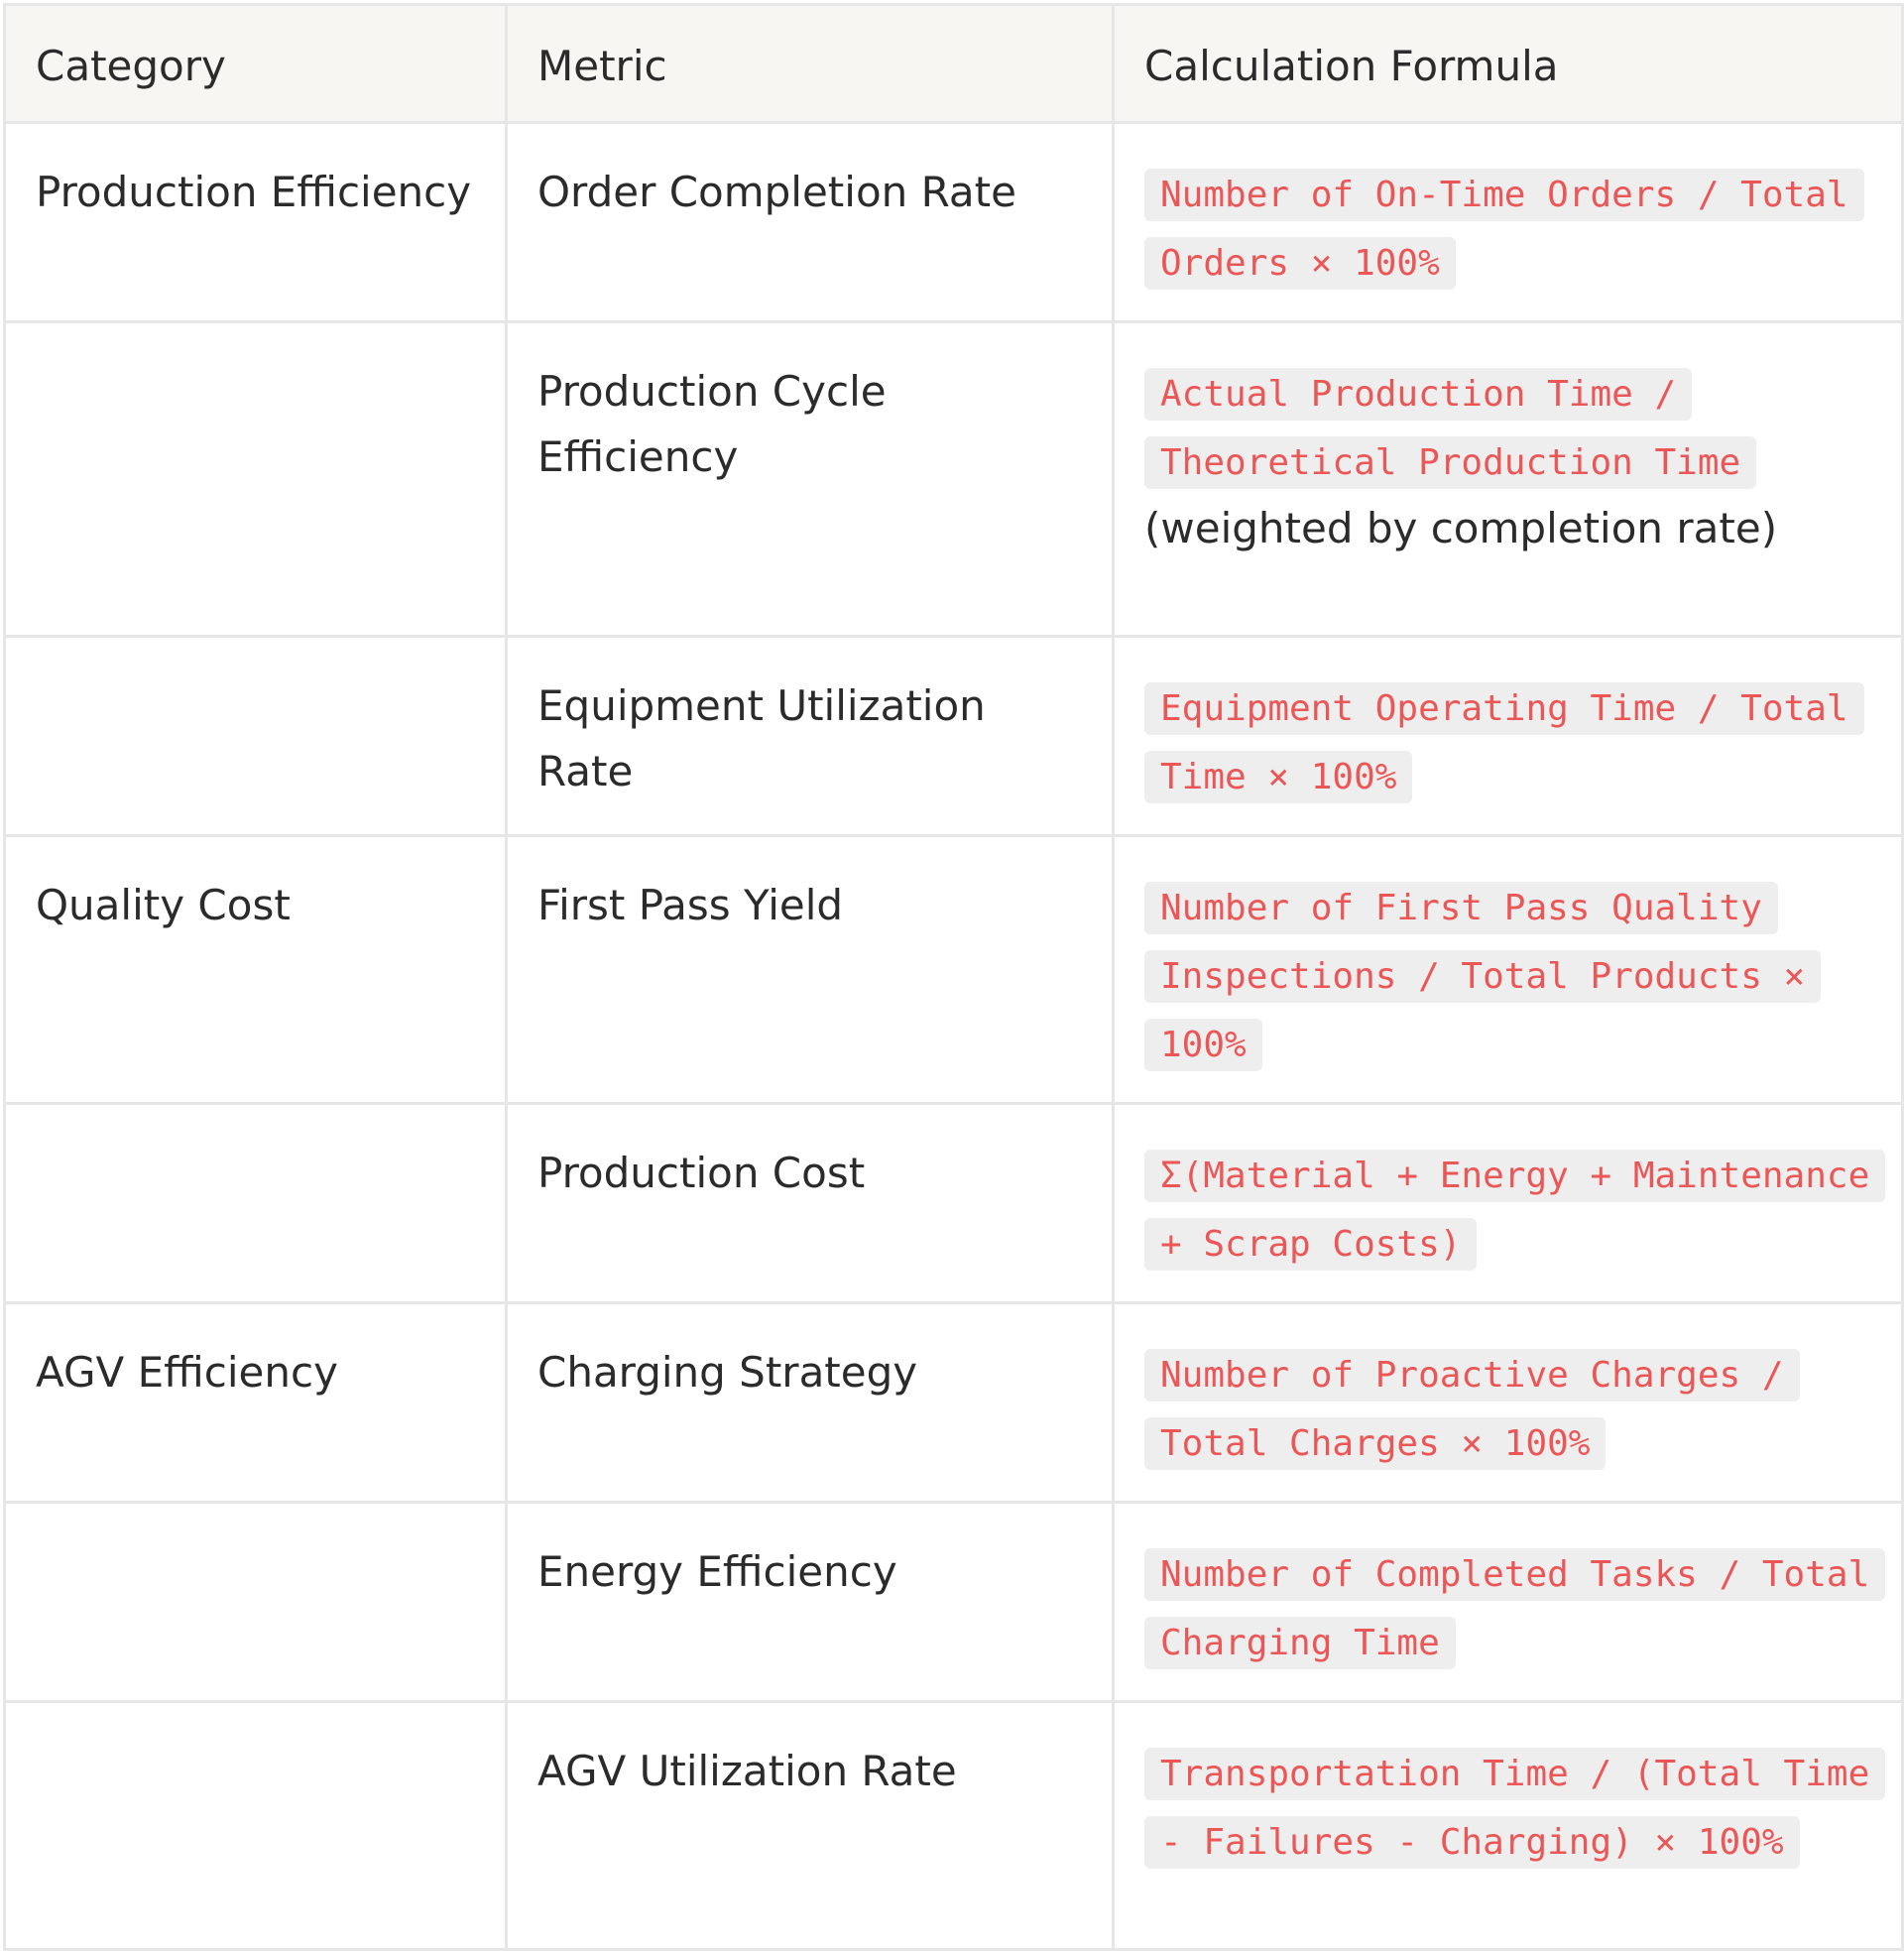 The image size is (1904, 1951). What do you see at coordinates (810, 969) in the screenshot?
I see `metric-cell: First Pass Yield` at bounding box center [810, 969].